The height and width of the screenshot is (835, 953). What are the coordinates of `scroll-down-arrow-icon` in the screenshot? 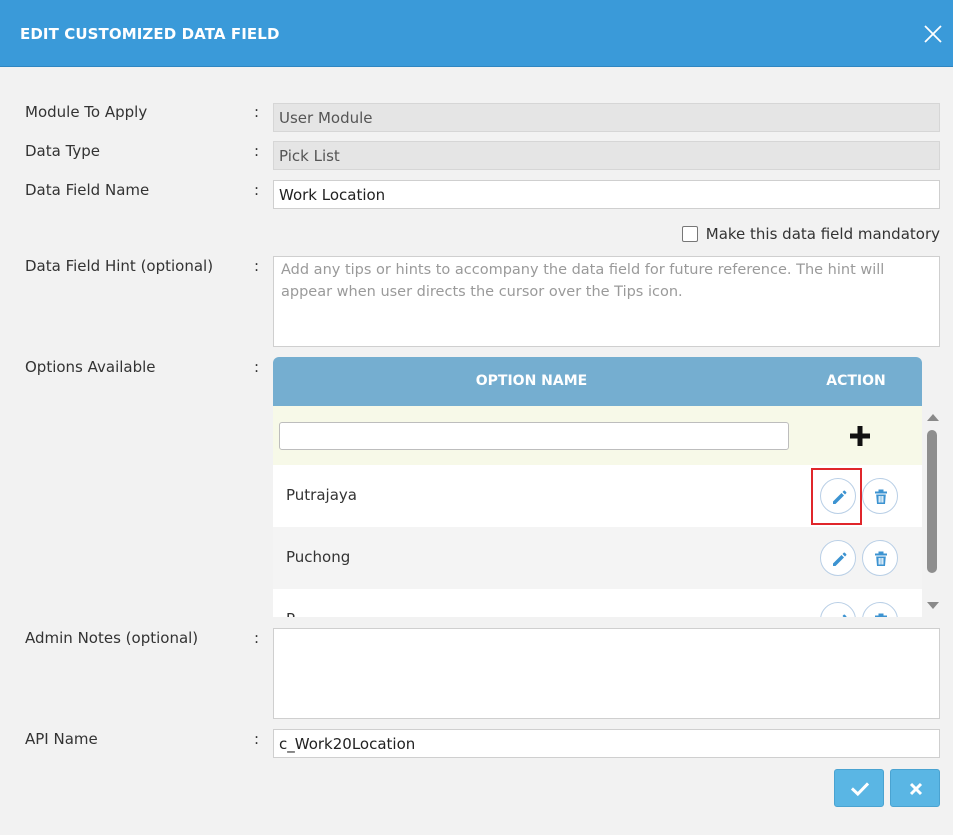 It's located at (933, 605).